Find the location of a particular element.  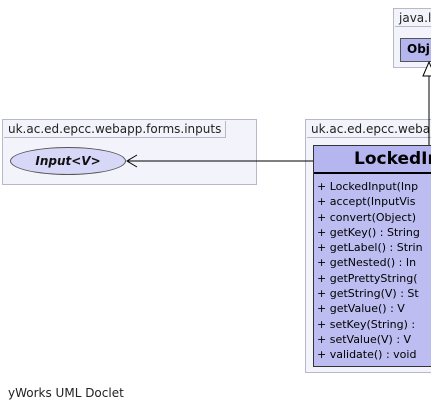

footer-credit: yWorks UML Doclet is located at coordinates (66, 393).